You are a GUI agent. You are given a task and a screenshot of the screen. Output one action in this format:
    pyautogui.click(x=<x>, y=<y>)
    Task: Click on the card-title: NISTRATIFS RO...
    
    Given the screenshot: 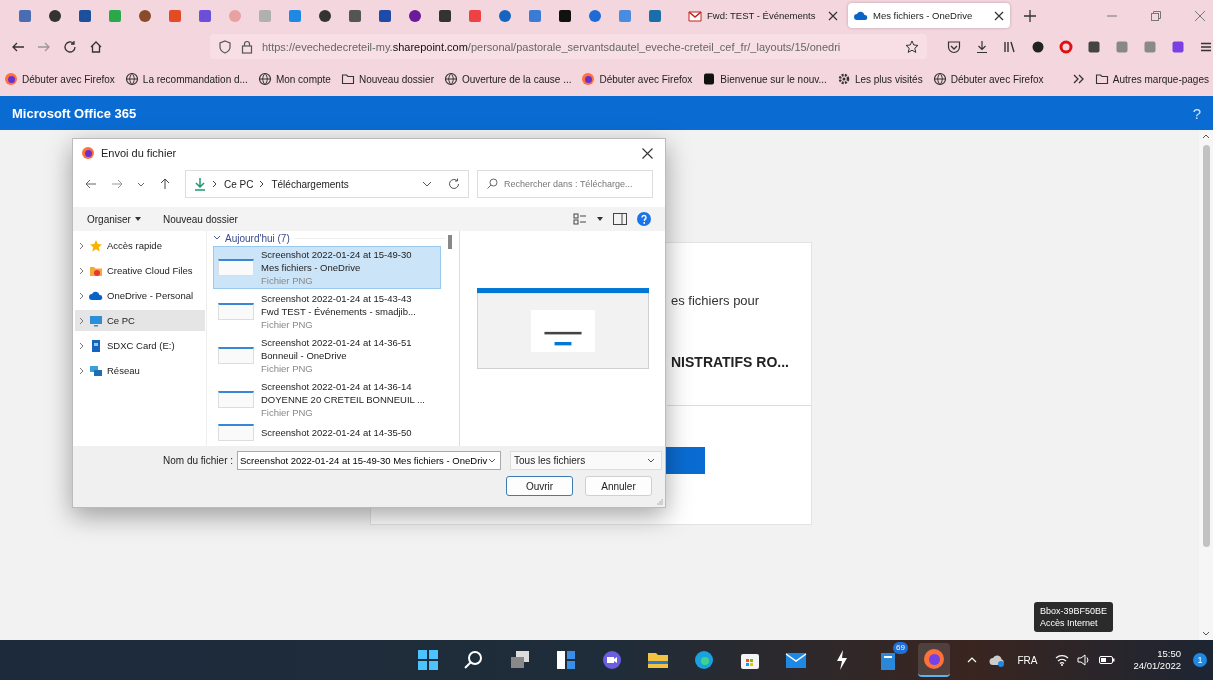 What is the action you would take?
    pyautogui.click(x=730, y=362)
    